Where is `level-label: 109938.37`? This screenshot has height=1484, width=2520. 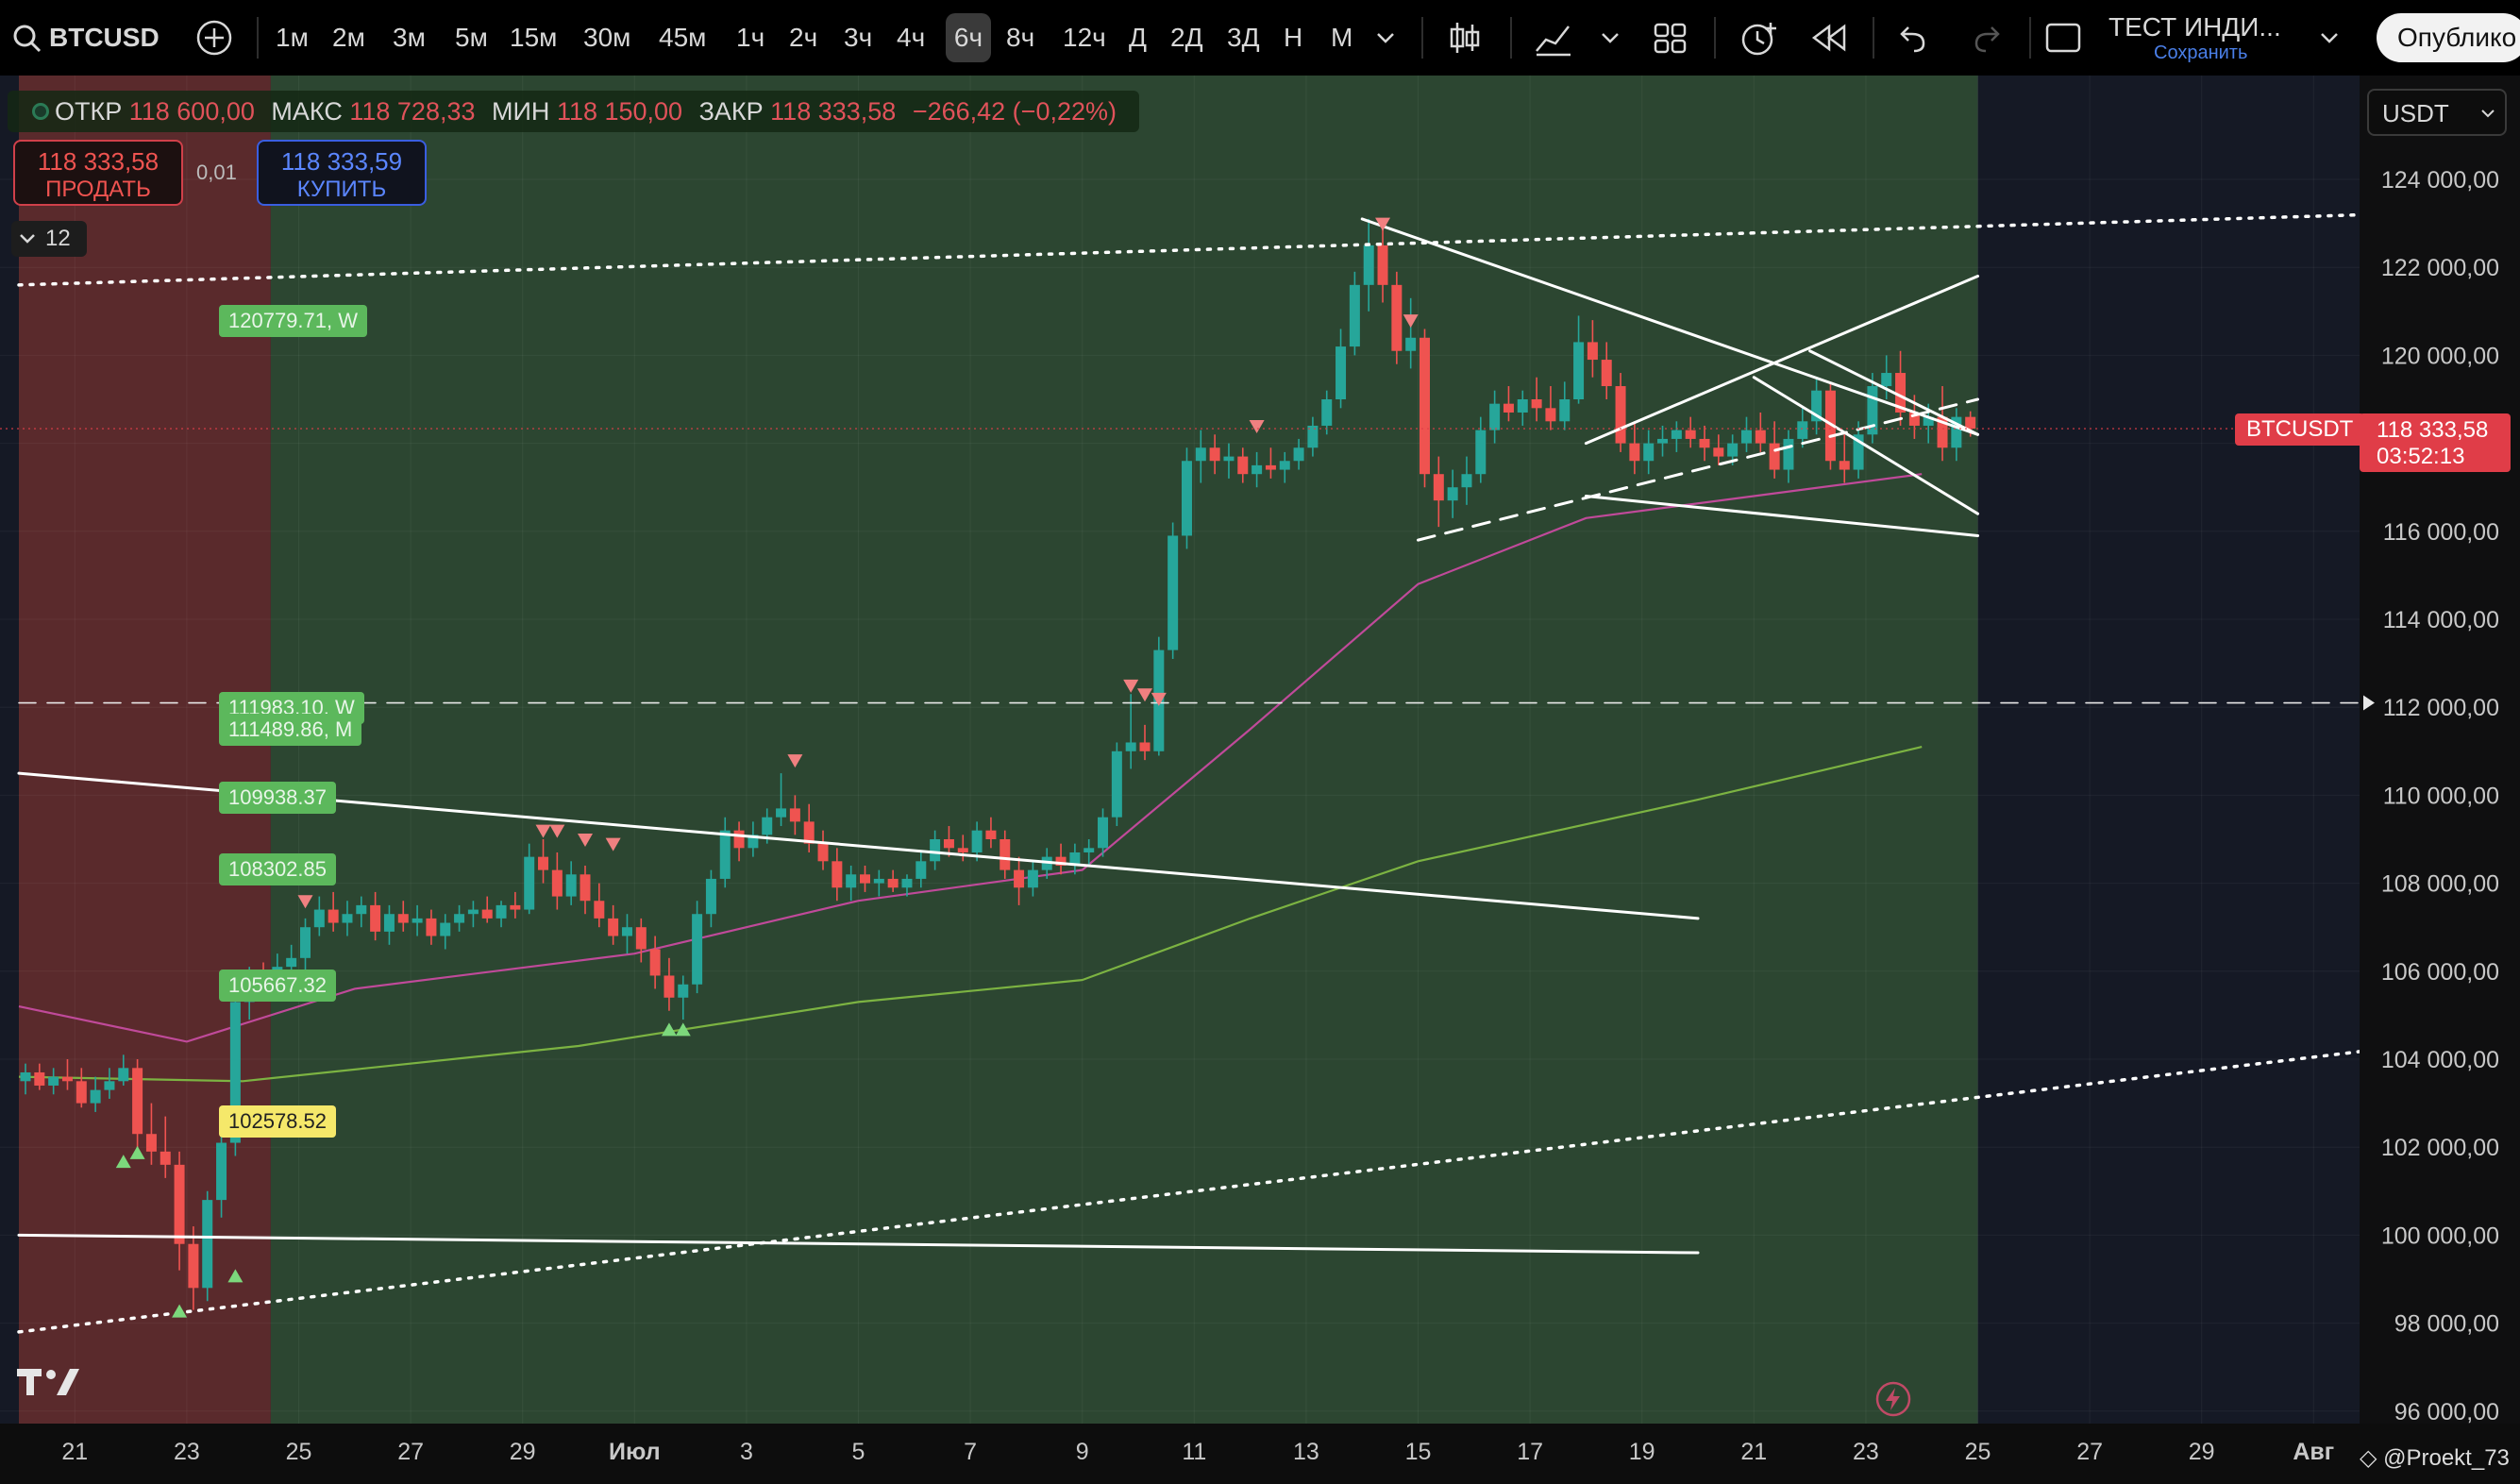
level-label: 109938.37 is located at coordinates (277, 798).